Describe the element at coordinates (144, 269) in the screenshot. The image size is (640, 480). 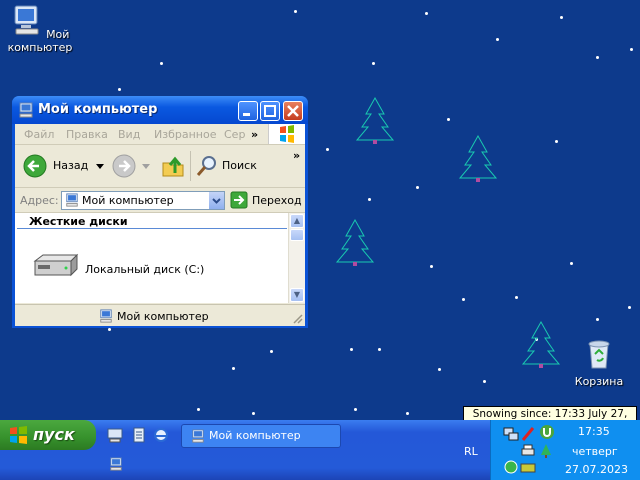
I see `drive-label: Локальный диск (C:)` at that location.